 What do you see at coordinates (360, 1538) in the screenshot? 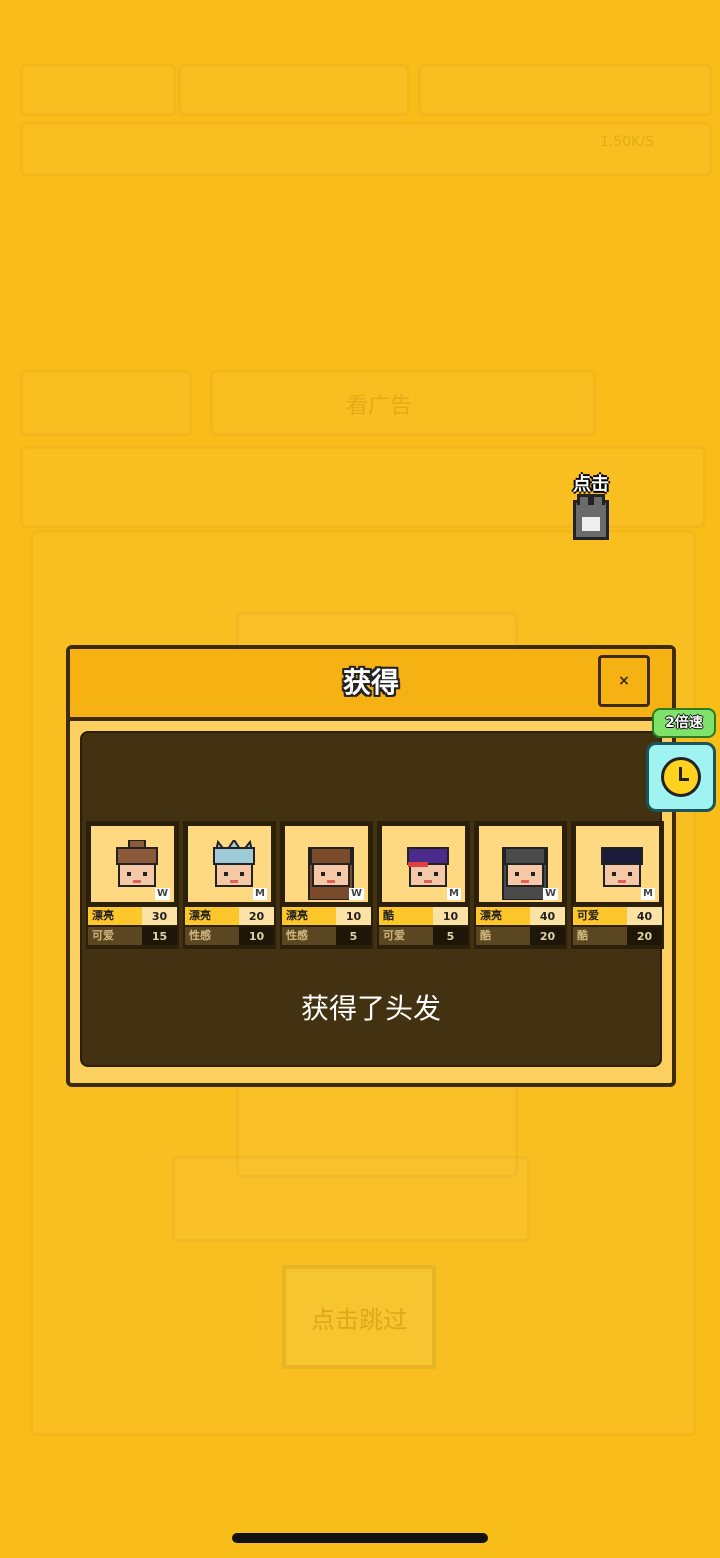
I see `home-indicator` at bounding box center [360, 1538].